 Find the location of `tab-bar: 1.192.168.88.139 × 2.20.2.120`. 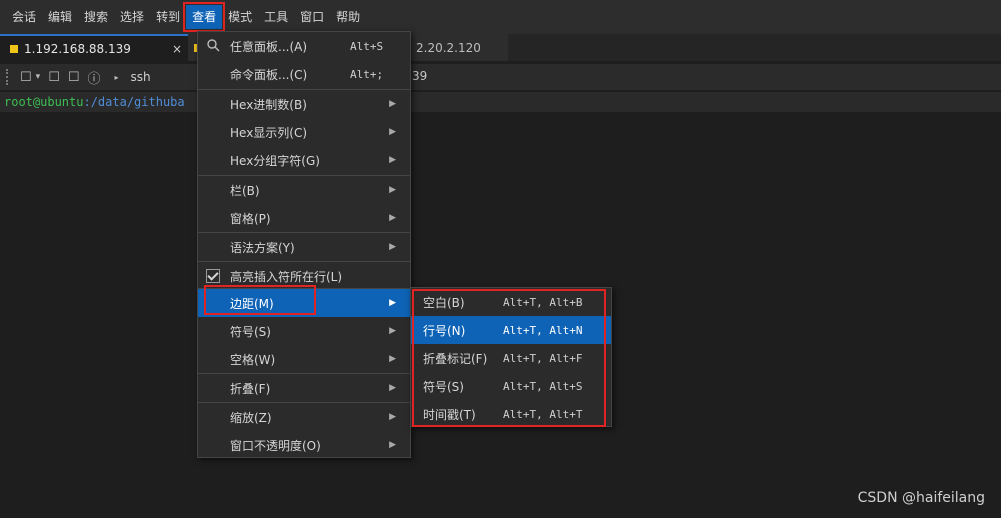

tab-bar: 1.192.168.88.139 × 2.20.2.120 is located at coordinates (500, 47).